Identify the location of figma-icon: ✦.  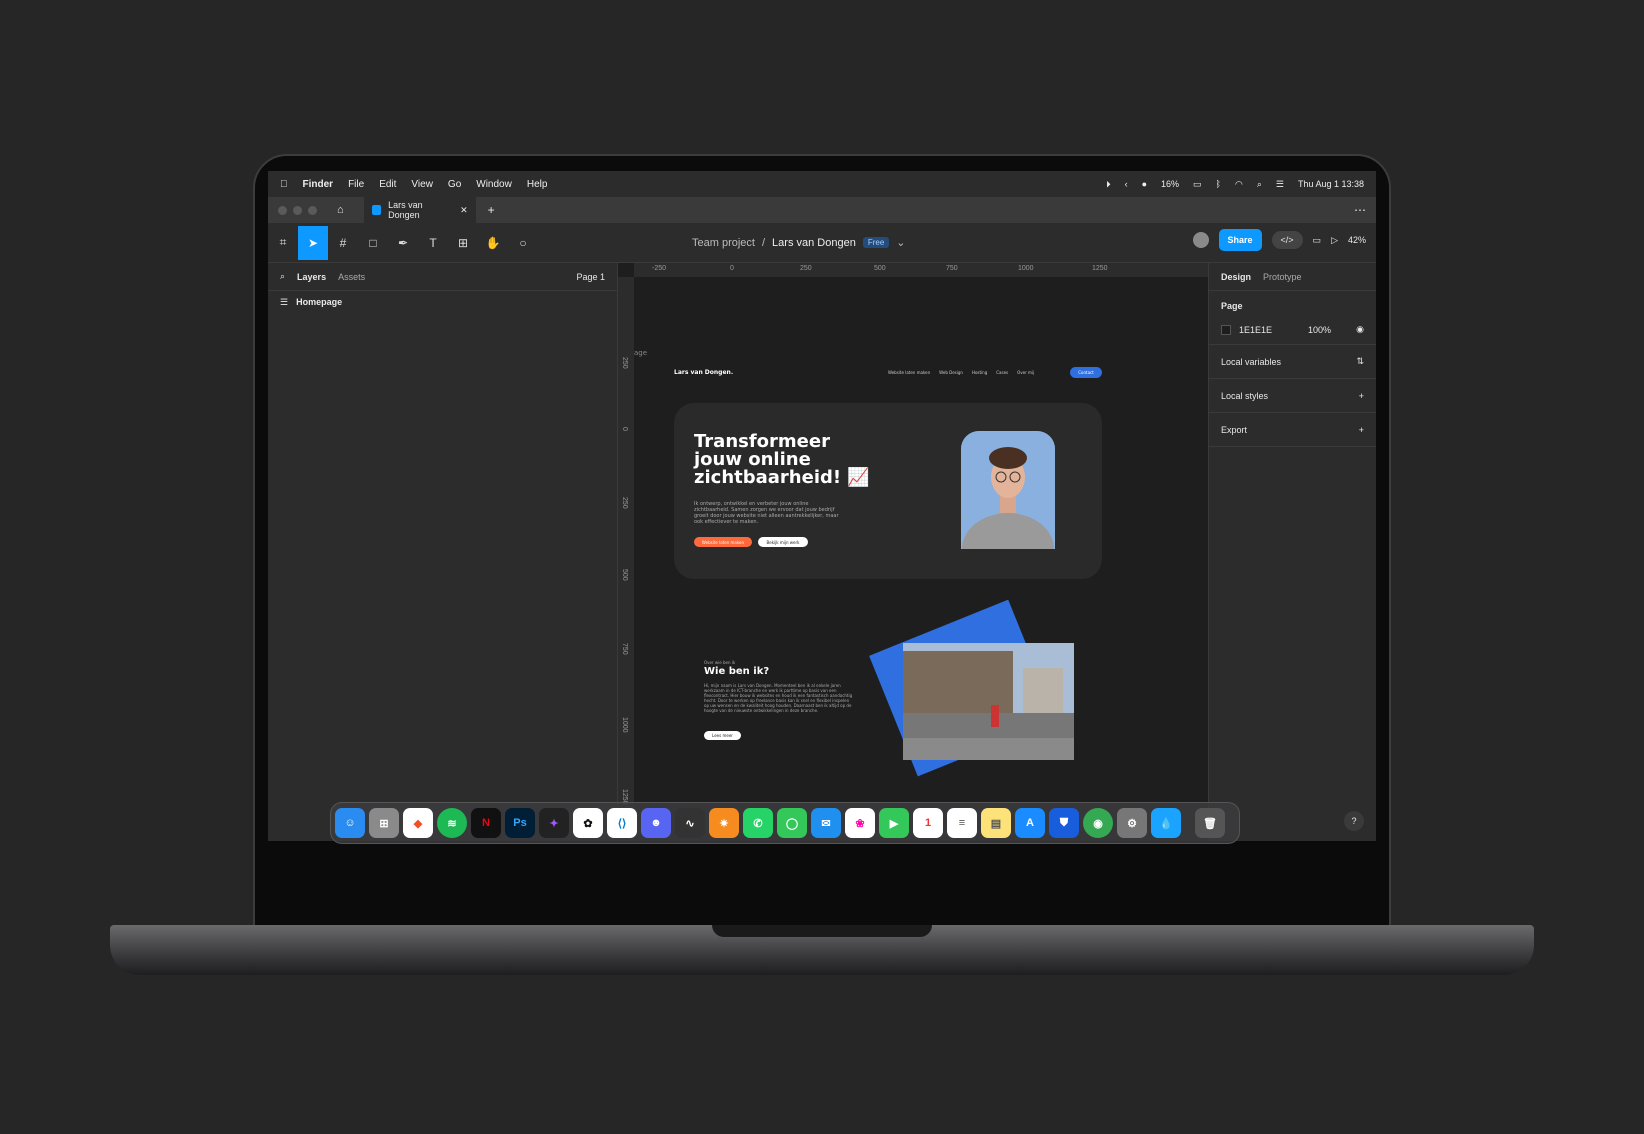
(554, 823).